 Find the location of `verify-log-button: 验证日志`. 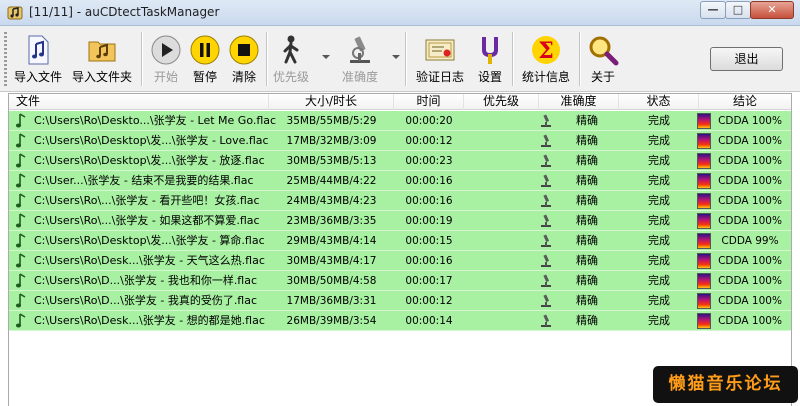

verify-log-button: 验证日志 is located at coordinates (440, 59).